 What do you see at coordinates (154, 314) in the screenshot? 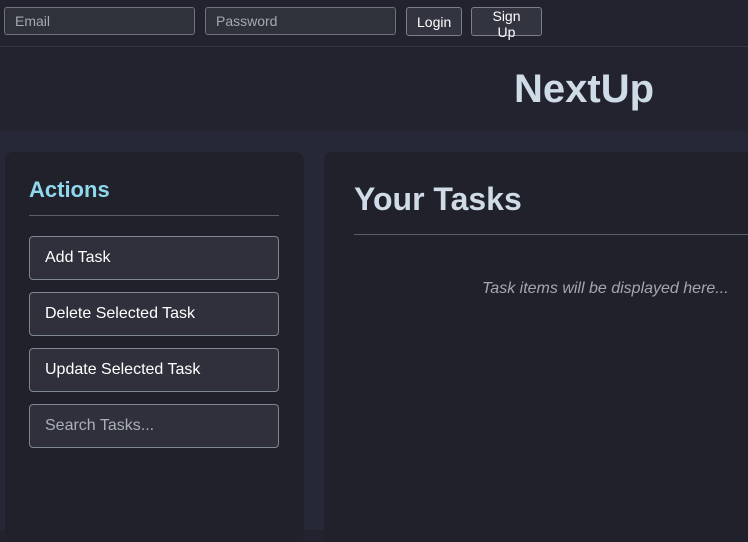
I see `delete-task-button: Delete Selected Task` at bounding box center [154, 314].